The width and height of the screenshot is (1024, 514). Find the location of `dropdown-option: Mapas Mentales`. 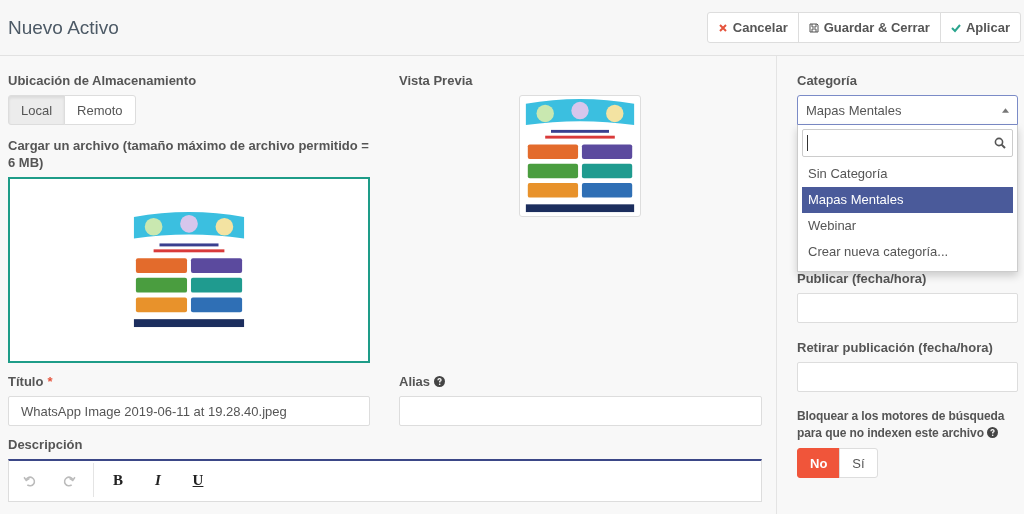

dropdown-option: Mapas Mentales is located at coordinates (907, 200).